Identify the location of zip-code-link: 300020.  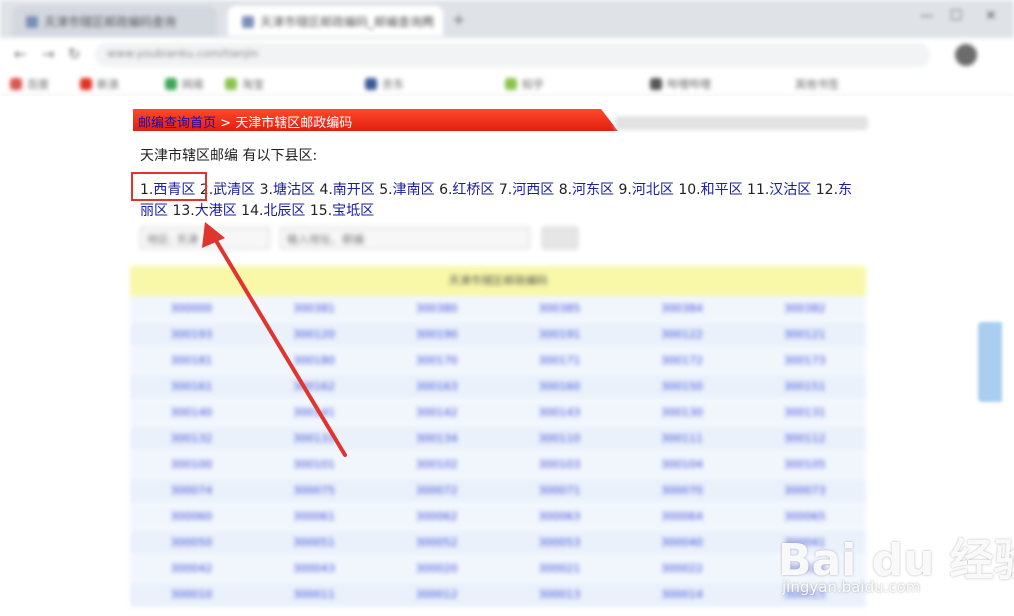
(436, 568).